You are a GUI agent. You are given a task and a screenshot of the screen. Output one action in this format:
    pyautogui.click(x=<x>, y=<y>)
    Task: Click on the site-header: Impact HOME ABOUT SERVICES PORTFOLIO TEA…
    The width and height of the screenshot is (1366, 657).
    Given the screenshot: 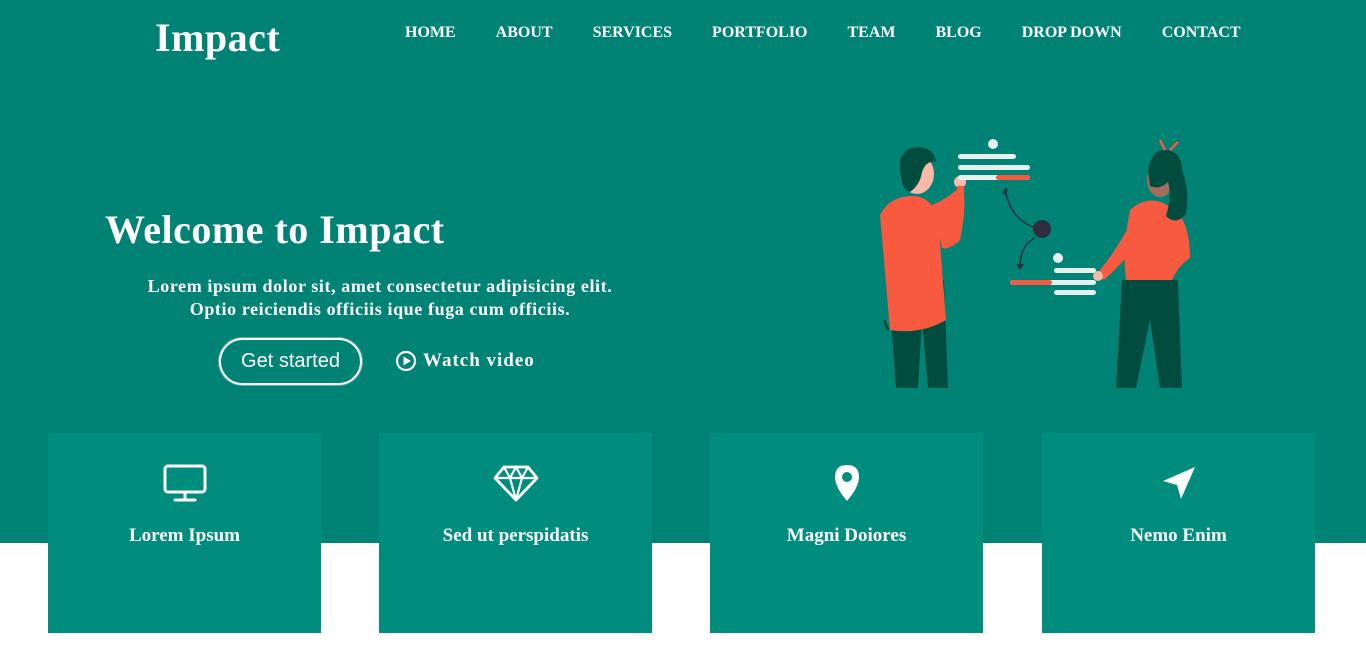 What is the action you would take?
    pyautogui.click(x=683, y=40)
    